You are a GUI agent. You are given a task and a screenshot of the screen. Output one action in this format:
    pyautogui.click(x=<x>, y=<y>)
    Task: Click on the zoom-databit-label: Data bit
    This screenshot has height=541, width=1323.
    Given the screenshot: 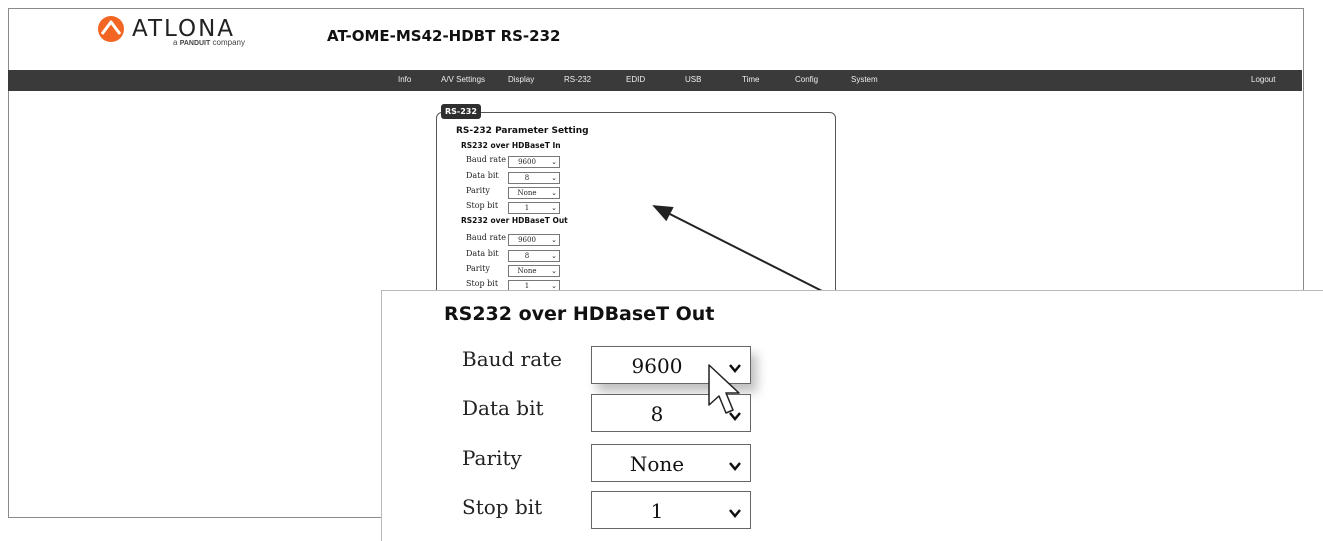 What is the action you would take?
    pyautogui.click(x=503, y=408)
    